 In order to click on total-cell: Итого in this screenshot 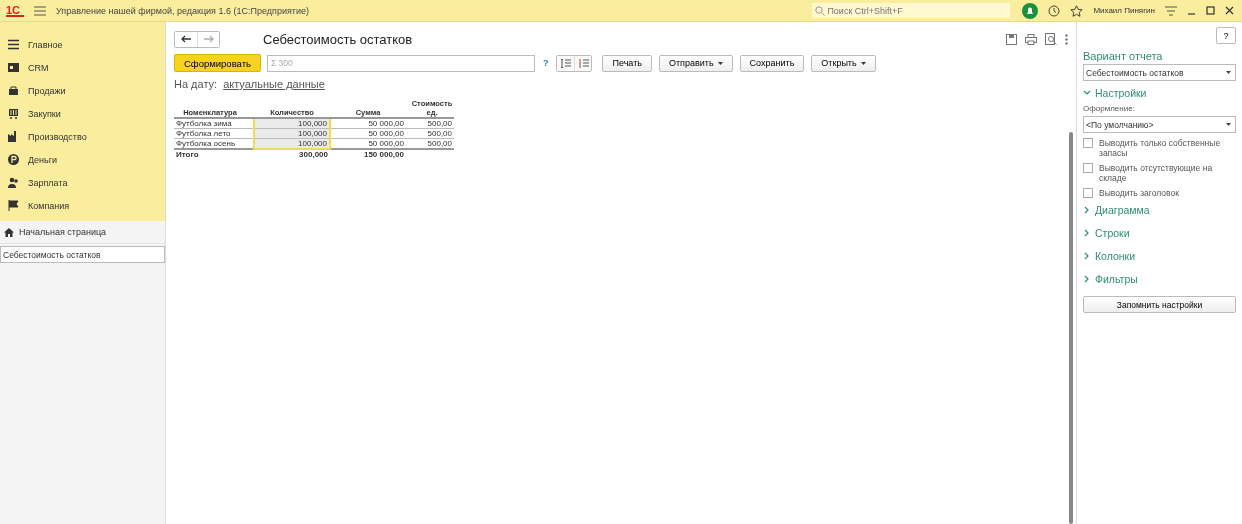, I will do `click(187, 154)`.